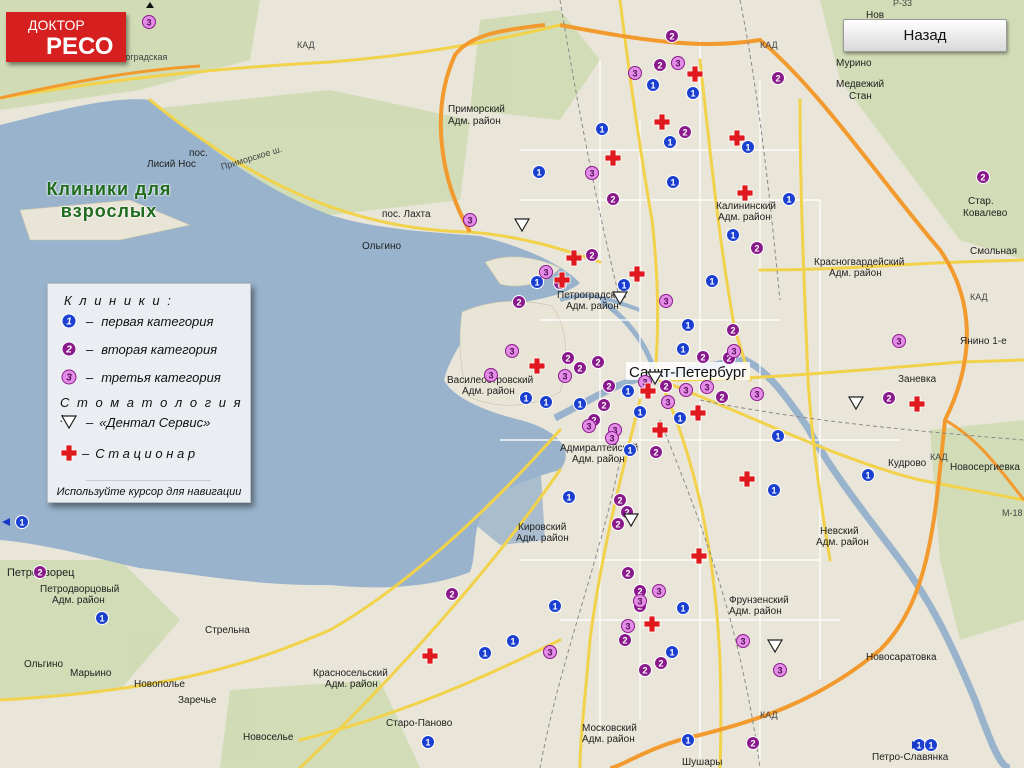 Image resolution: width=1024 pixels, height=768 pixels. What do you see at coordinates (859, 262) in the screenshot?
I see `label-krasnogvard-1: Красногвардейский` at bounding box center [859, 262].